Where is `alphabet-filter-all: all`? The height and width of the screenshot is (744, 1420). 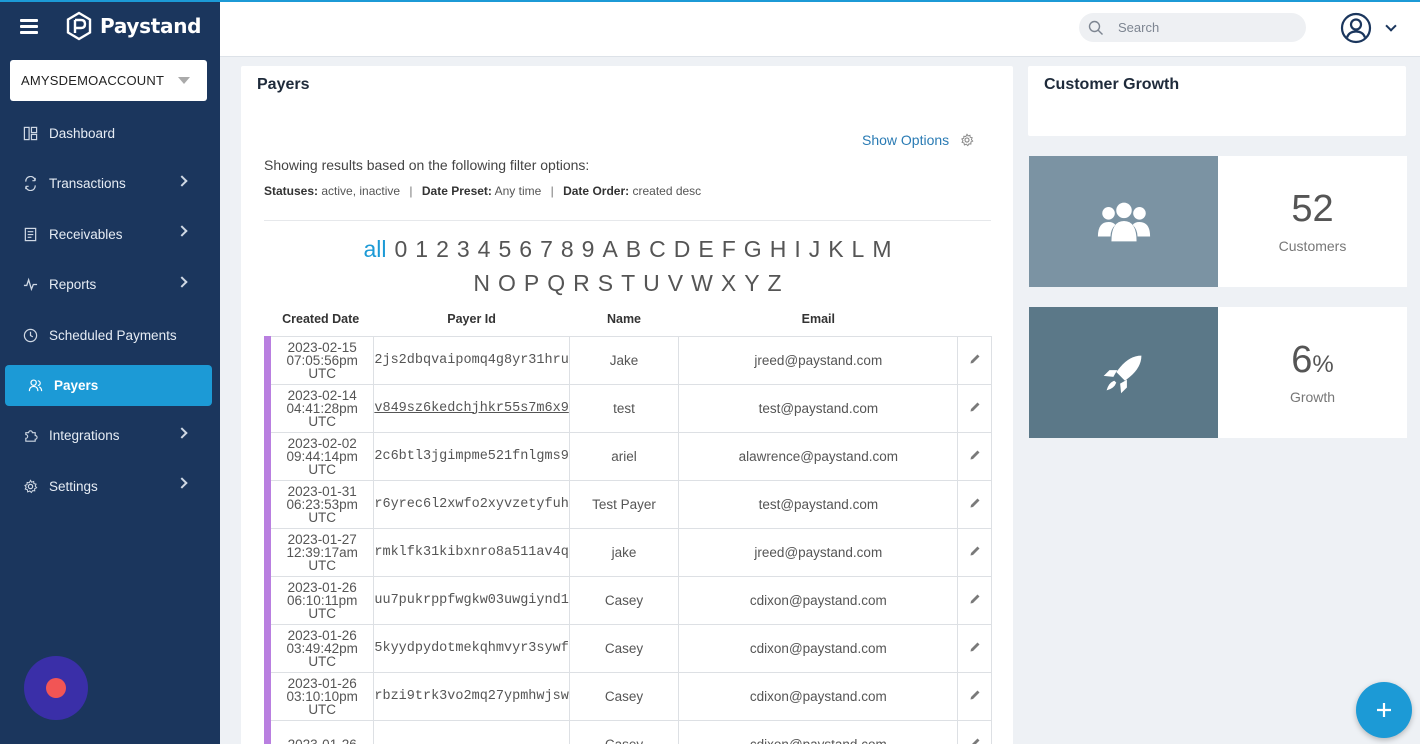 alphabet-filter-all: all is located at coordinates (374, 249).